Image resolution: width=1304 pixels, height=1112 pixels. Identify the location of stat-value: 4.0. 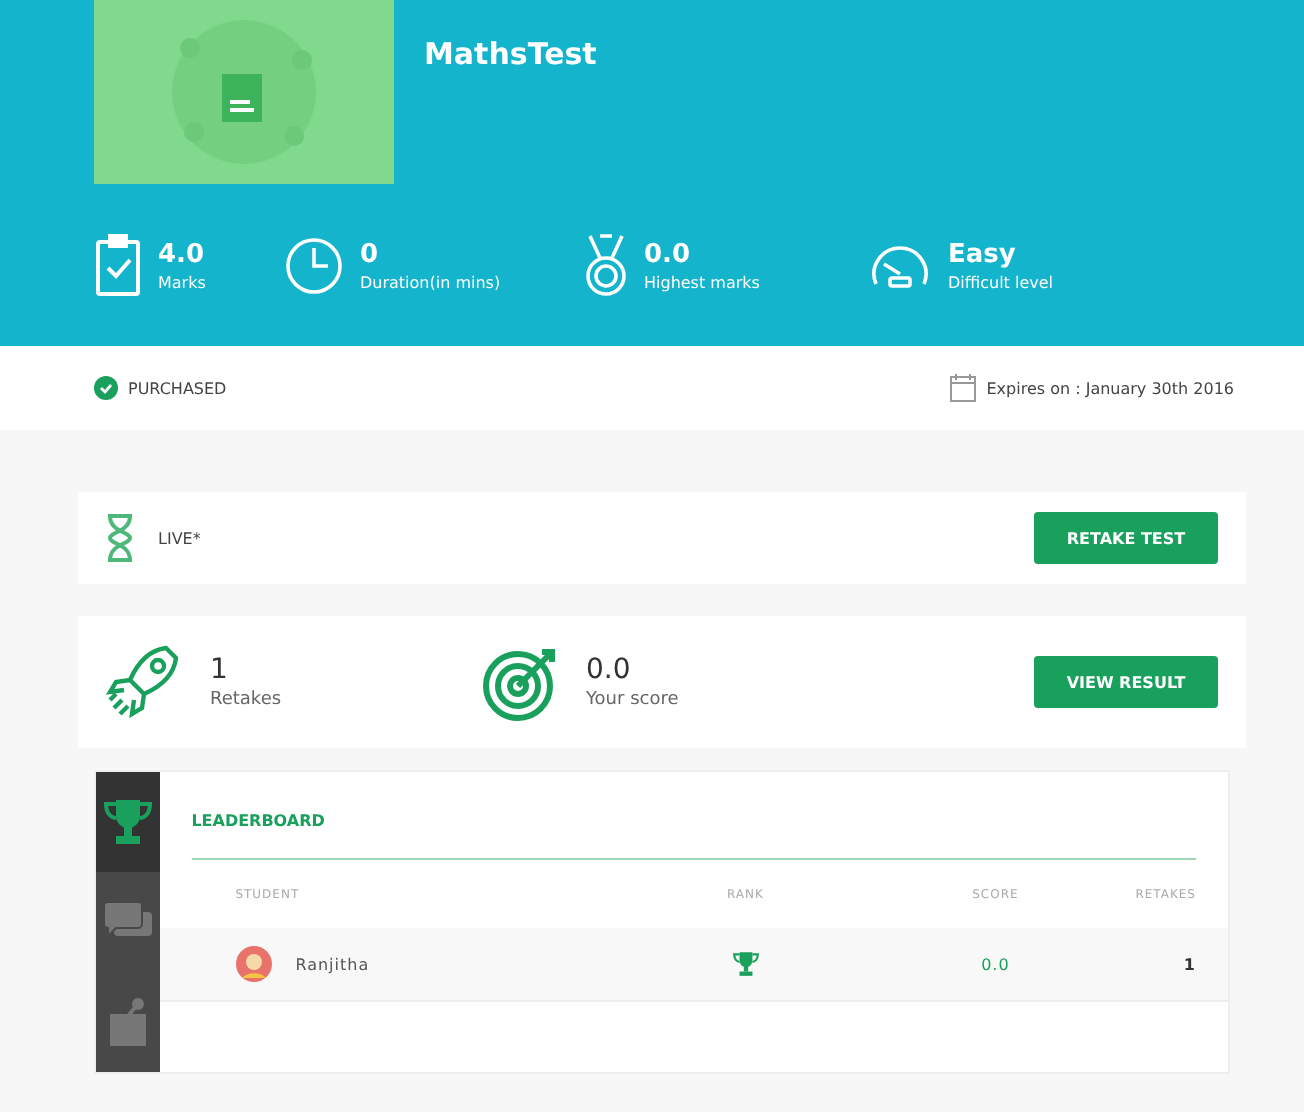
(182, 255).